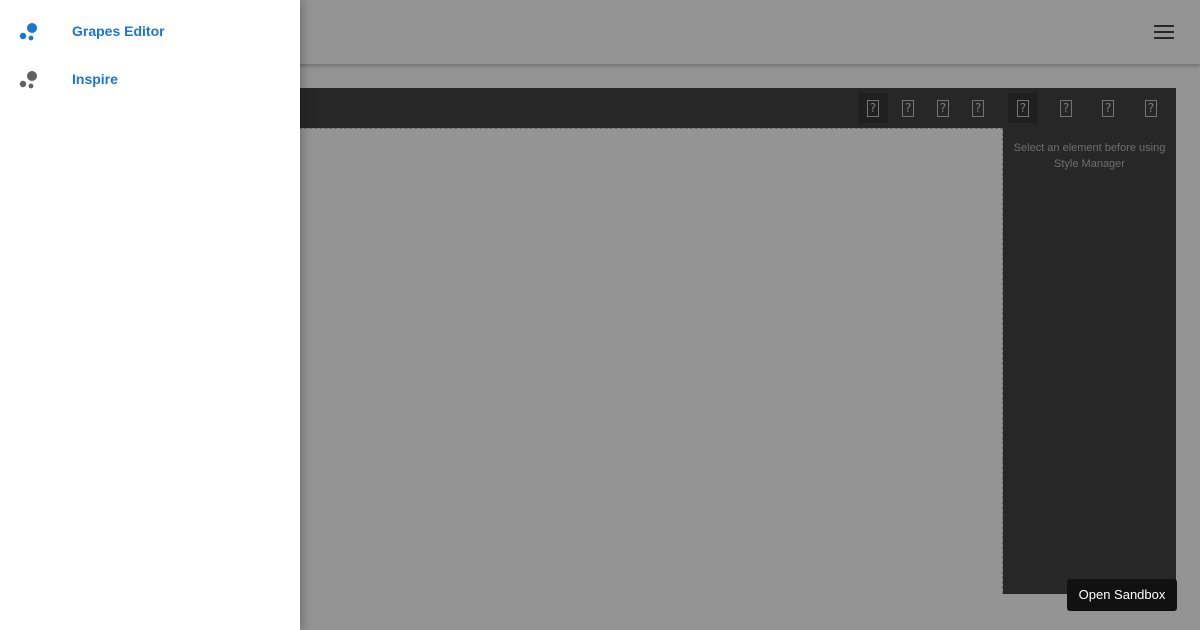  What do you see at coordinates (150, 80) in the screenshot?
I see `drawer-item-inspire: Inspire` at bounding box center [150, 80].